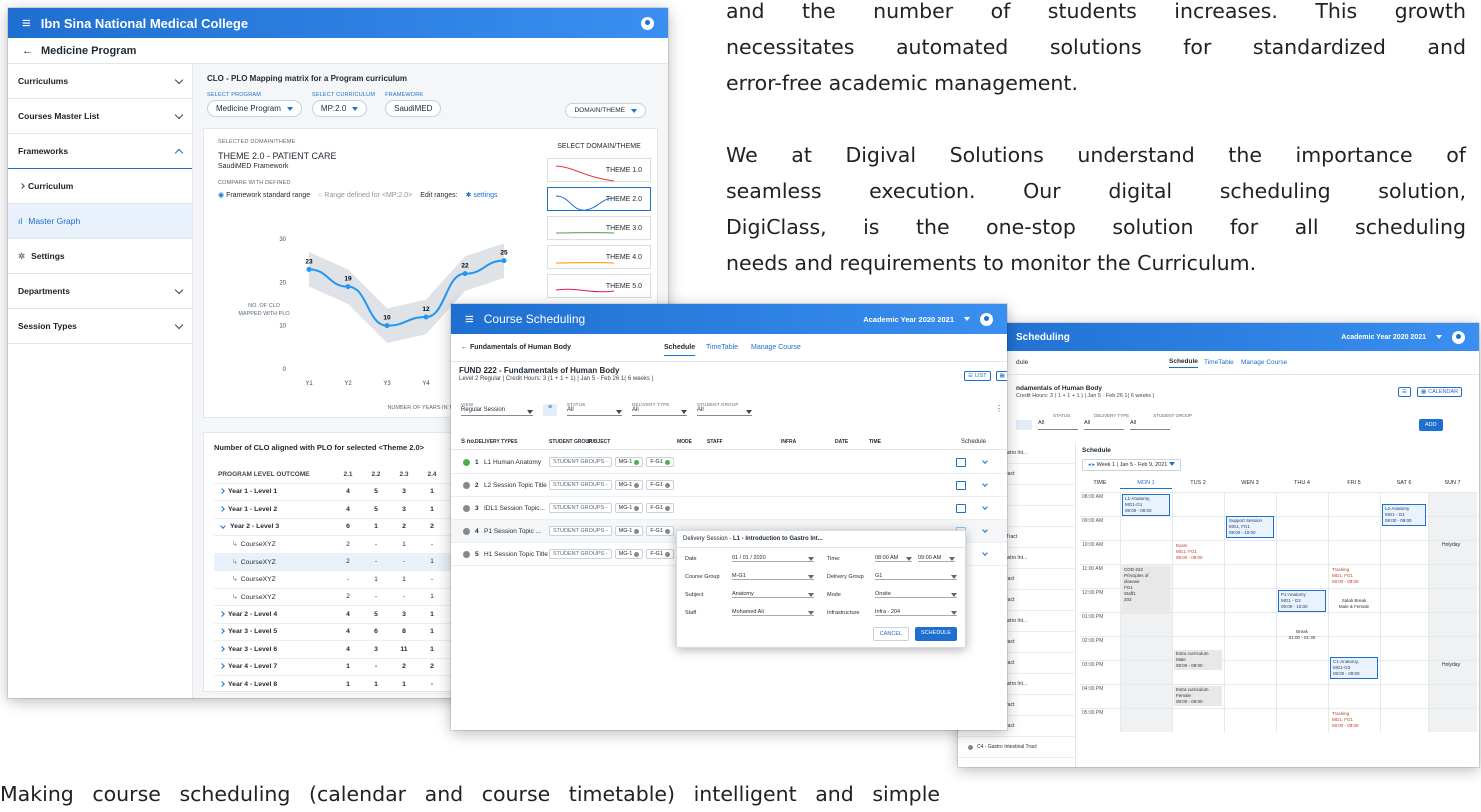 This screenshot has height=812, width=1481. Describe the element at coordinates (891, 634) in the screenshot. I see `cancel-button: CANCEL` at that location.